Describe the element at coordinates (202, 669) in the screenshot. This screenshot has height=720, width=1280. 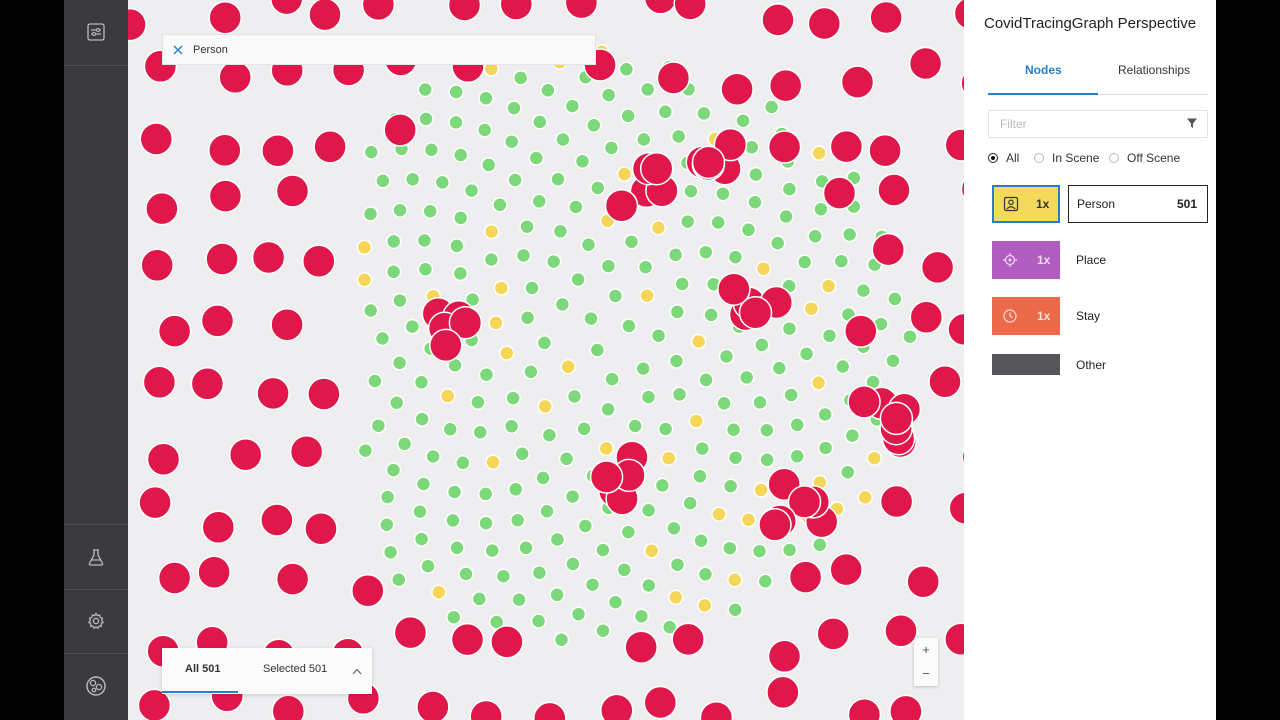
I see `tab-all: All 501` at that location.